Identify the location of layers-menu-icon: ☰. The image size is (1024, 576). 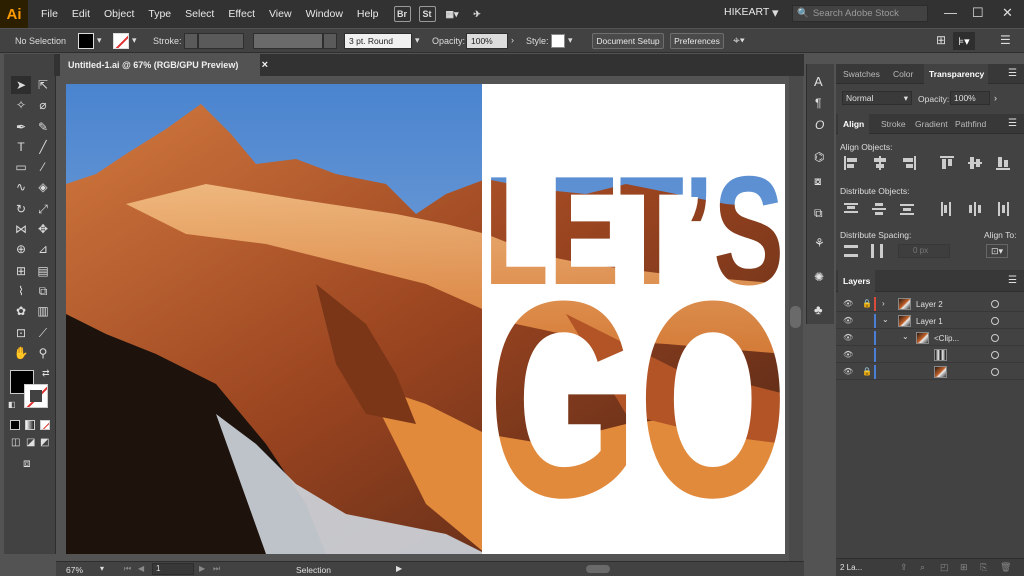
(1012, 280).